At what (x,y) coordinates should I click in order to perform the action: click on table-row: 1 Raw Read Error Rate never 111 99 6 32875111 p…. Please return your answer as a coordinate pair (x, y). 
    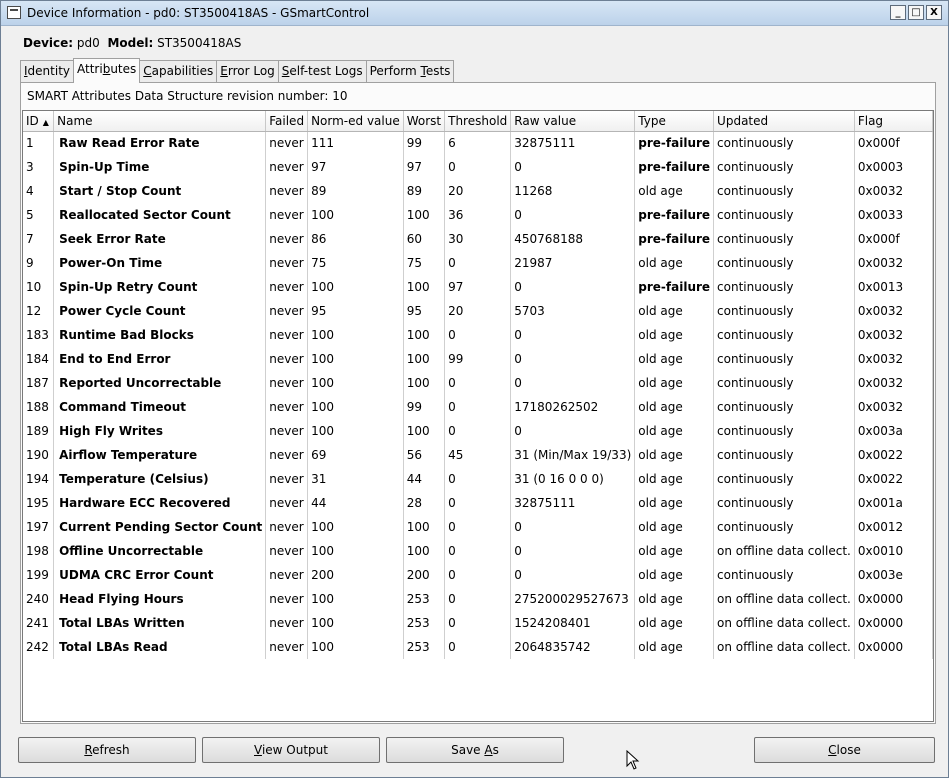
    Looking at the image, I should click on (478, 143).